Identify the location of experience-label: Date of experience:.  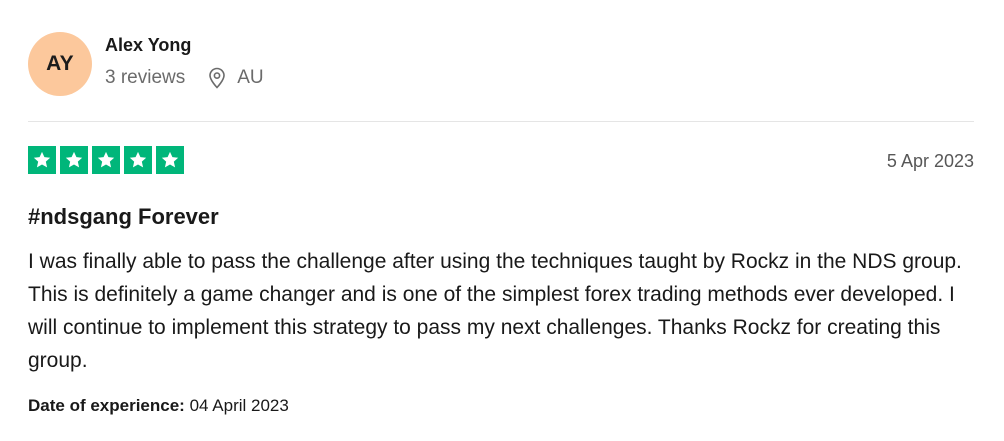
(106, 405).